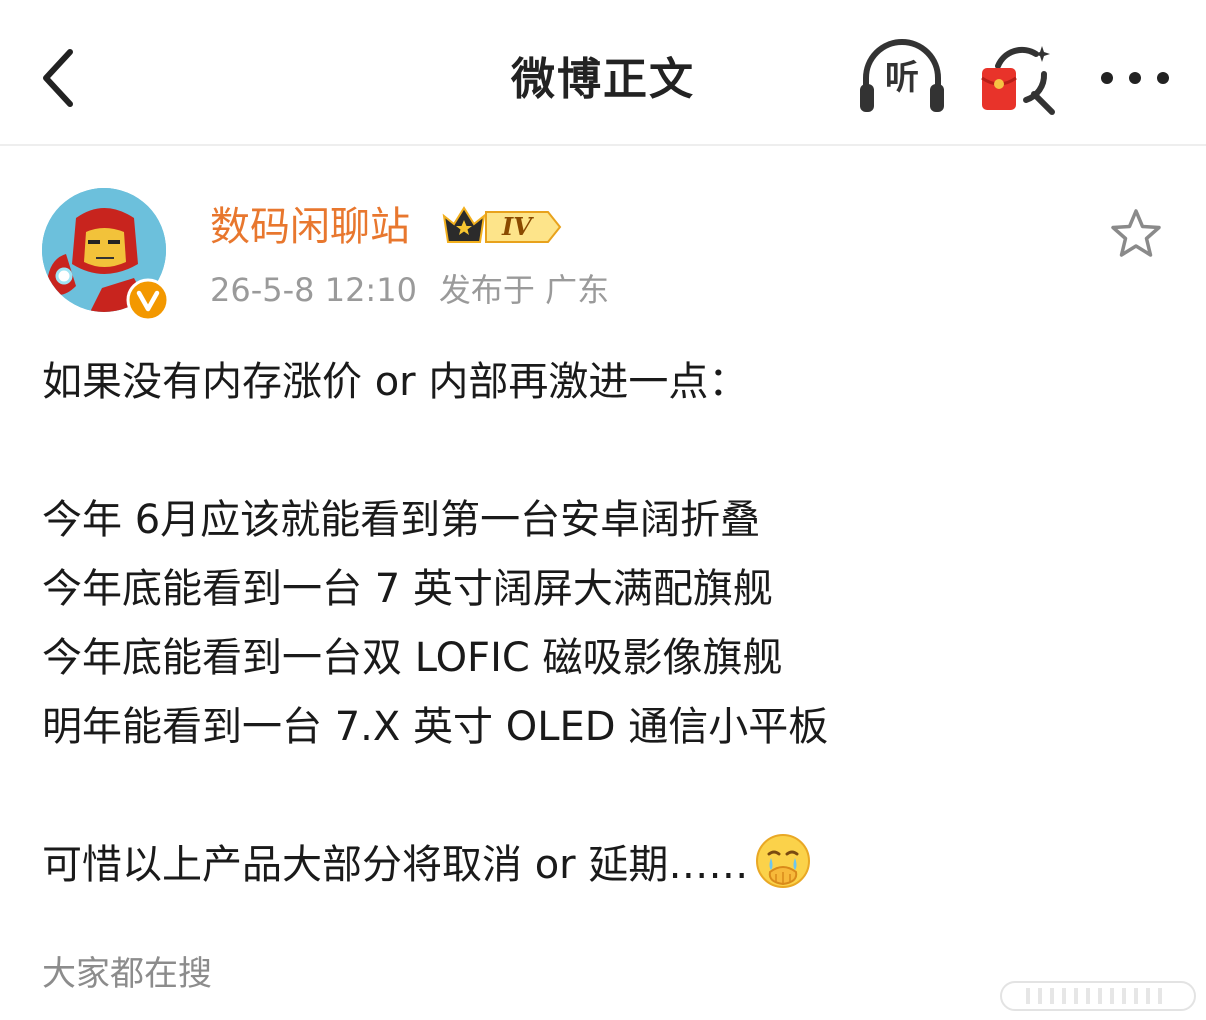 The width and height of the screenshot is (1206, 1020). Describe the element at coordinates (603, 79) in the screenshot. I see `page-title: 微博正文` at that location.